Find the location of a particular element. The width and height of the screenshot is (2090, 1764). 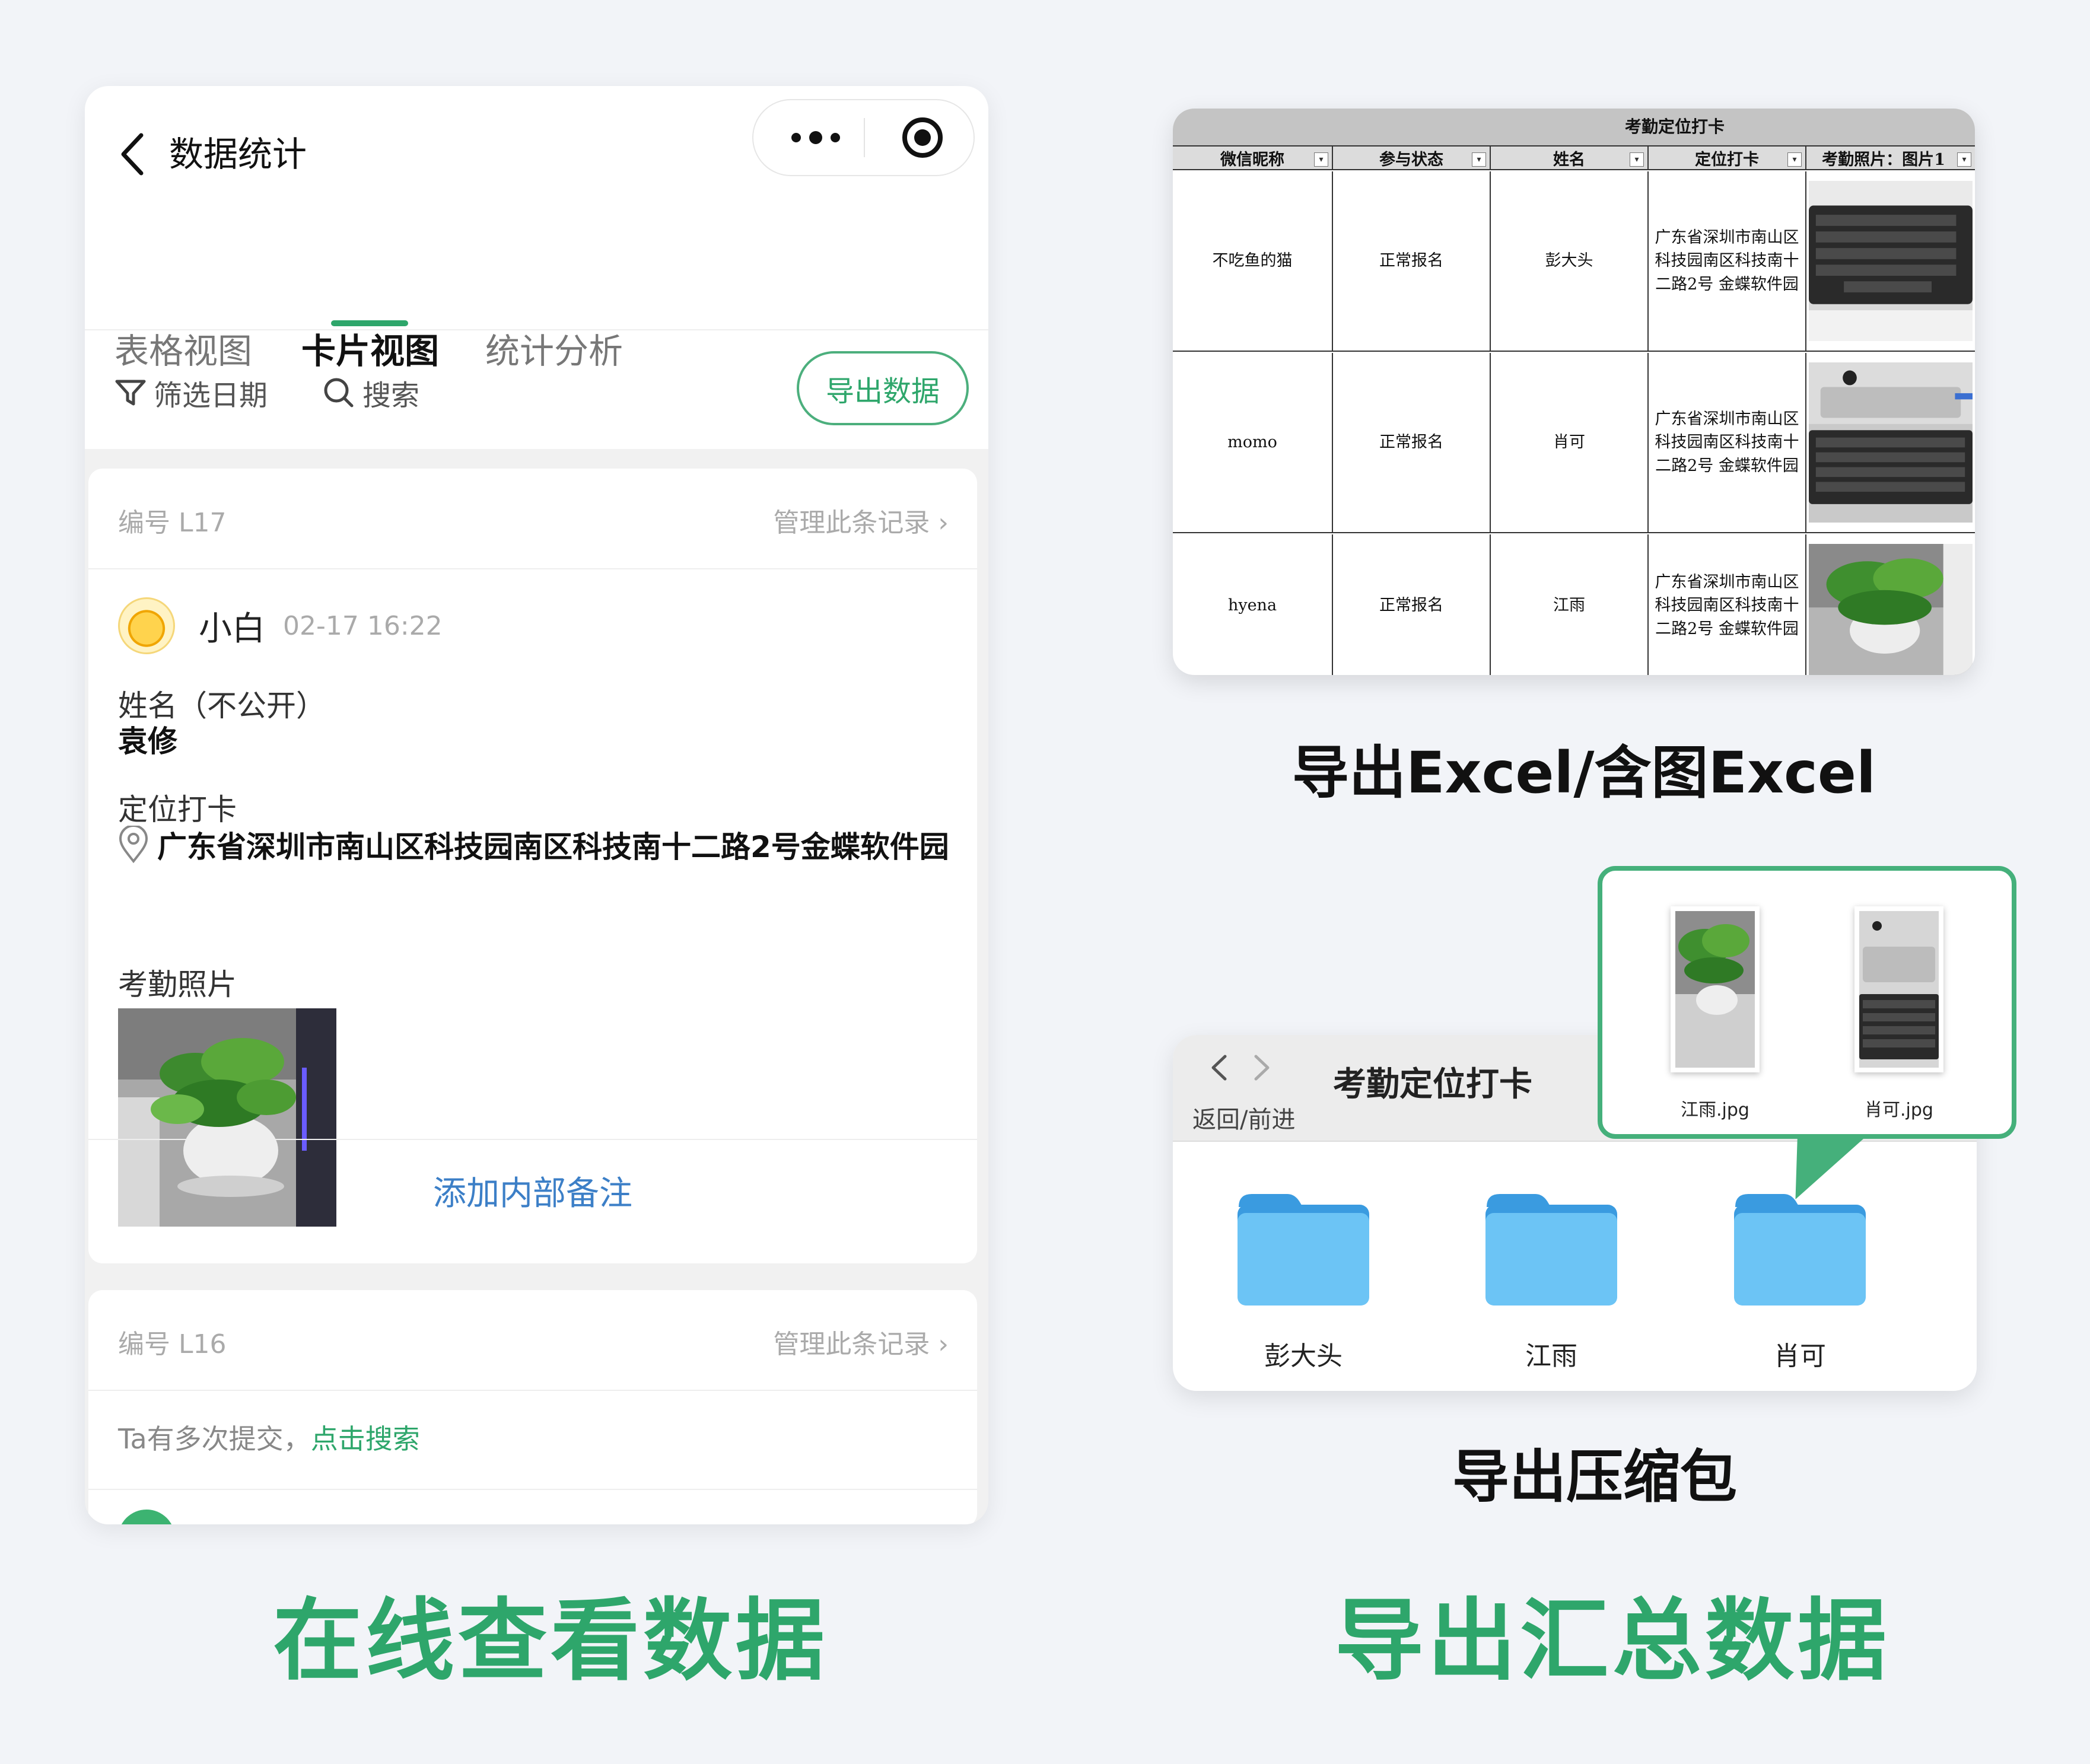

folder-name: 江雨 is located at coordinates (1551, 1356).